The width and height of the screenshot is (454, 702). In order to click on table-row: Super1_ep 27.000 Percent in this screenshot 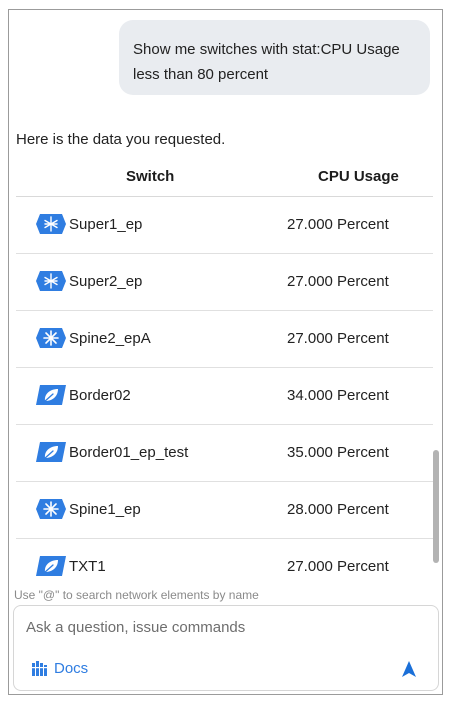, I will do `click(224, 225)`.